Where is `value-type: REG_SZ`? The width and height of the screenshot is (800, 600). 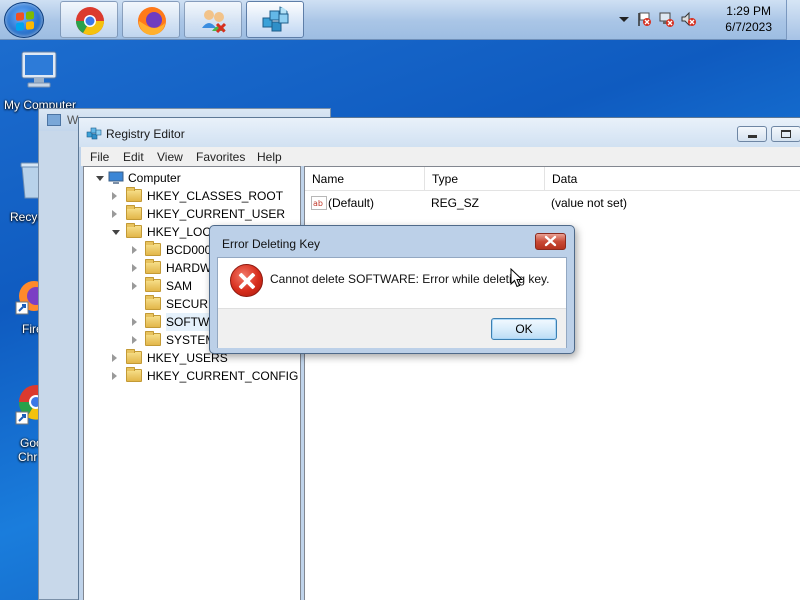 value-type: REG_SZ is located at coordinates (455, 203).